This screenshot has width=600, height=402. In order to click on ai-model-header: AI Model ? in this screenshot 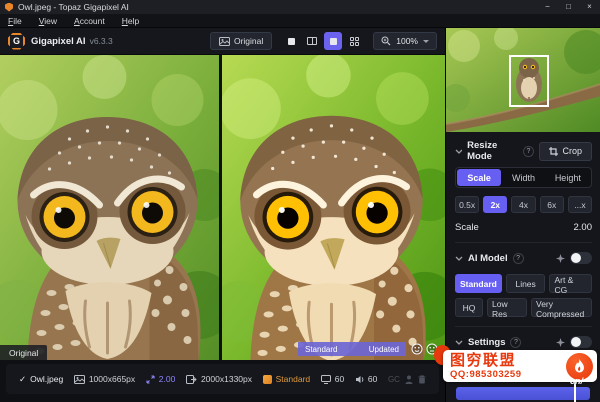, I will do `click(523, 258)`.